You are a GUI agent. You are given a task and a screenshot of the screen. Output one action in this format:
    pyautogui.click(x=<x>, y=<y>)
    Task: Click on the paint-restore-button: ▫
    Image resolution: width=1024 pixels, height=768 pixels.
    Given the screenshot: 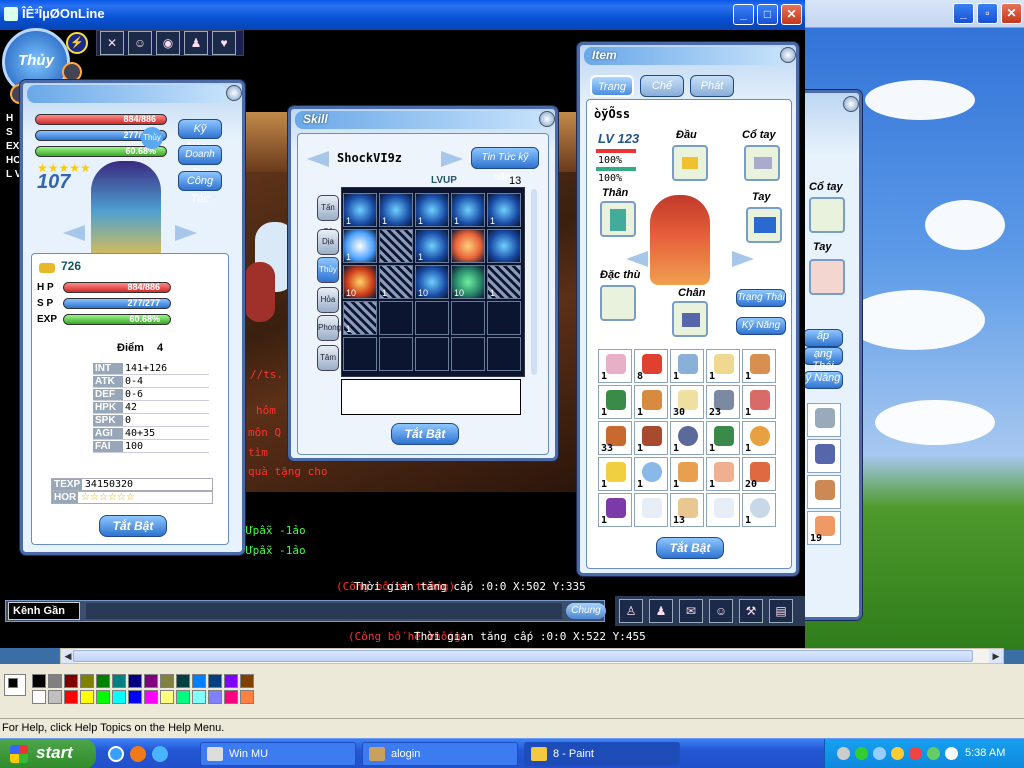 What is the action you would take?
    pyautogui.click(x=987, y=13)
    